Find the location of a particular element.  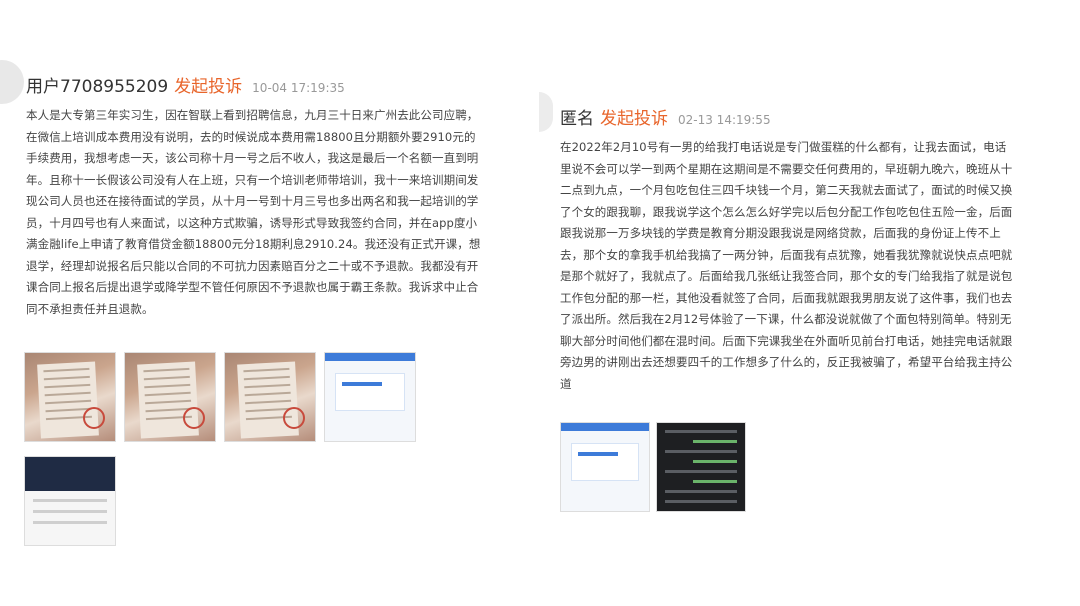

user-name: 匿名 is located at coordinates (577, 116).